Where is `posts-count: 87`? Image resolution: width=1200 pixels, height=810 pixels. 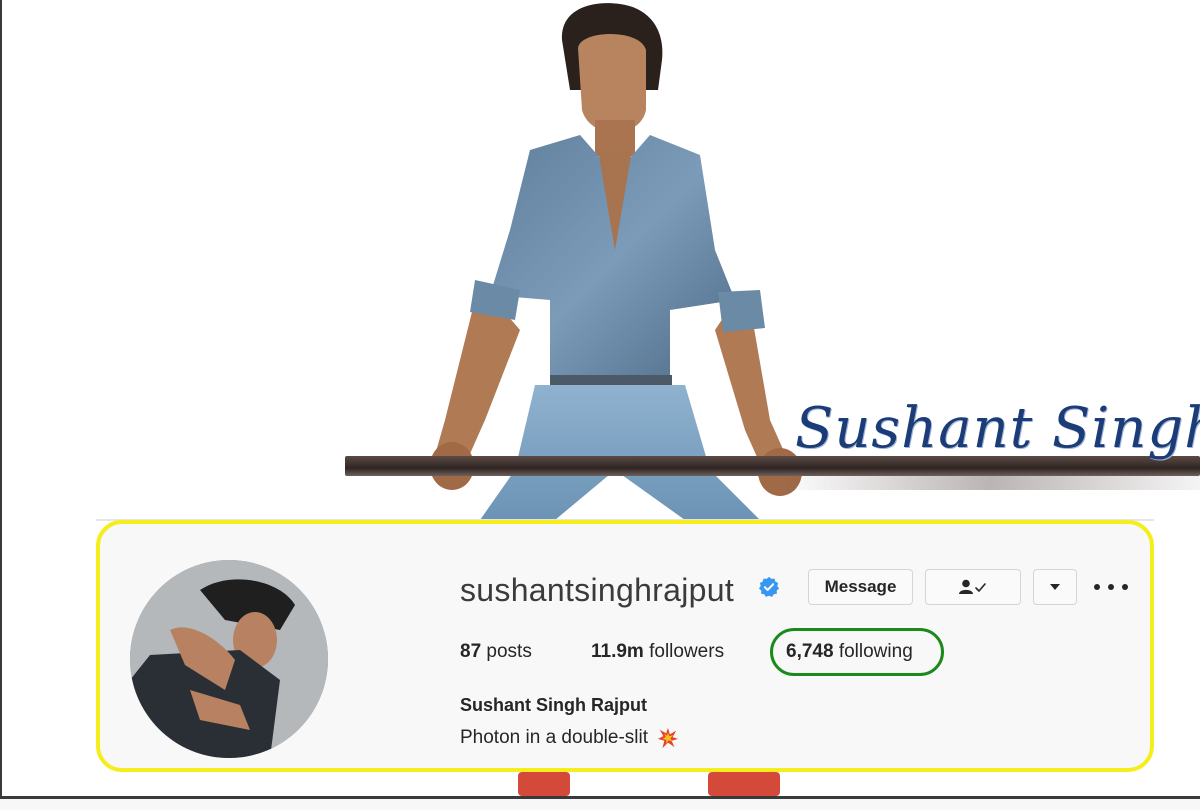 posts-count: 87 is located at coordinates (471, 651).